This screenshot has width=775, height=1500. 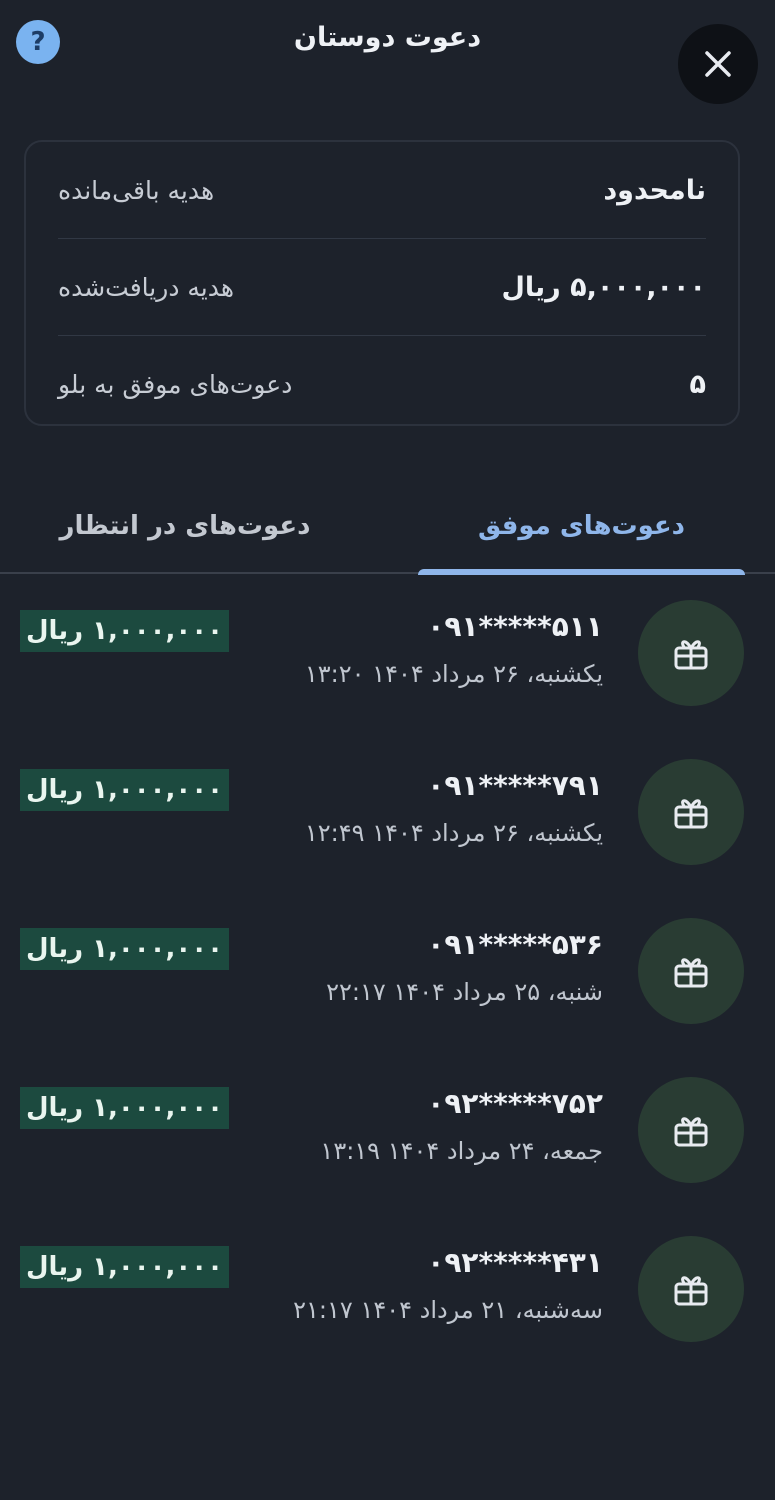 I want to click on summary-row-received-gift: هدیه دریافت‌شده ۵,۰۰۰,۰۰۰ ریال, so click(x=382, y=287).